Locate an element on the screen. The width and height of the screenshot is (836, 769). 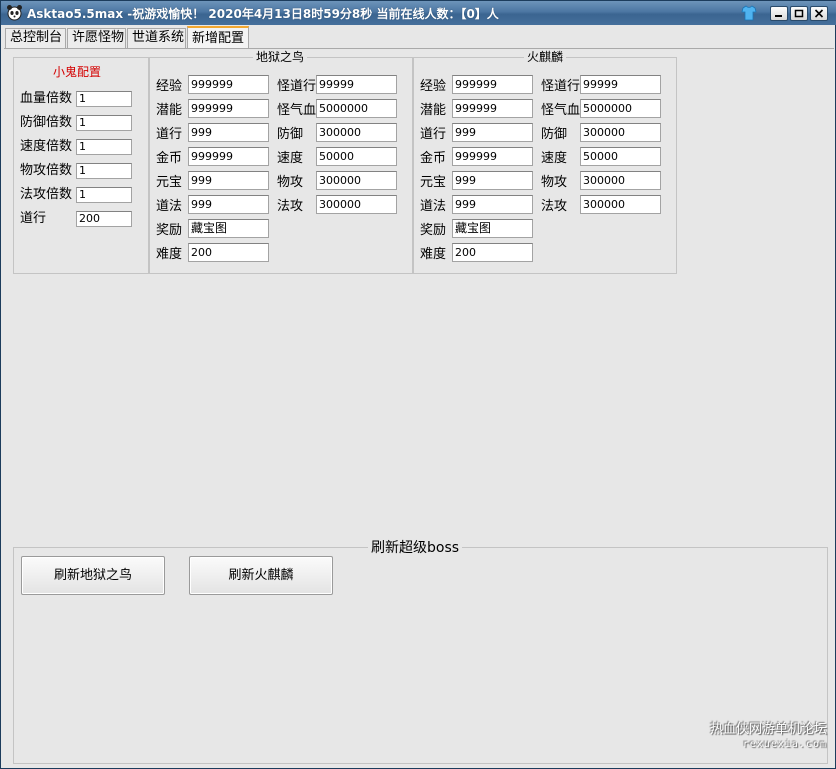
bird-potential-input: 999999 is located at coordinates (228, 108).